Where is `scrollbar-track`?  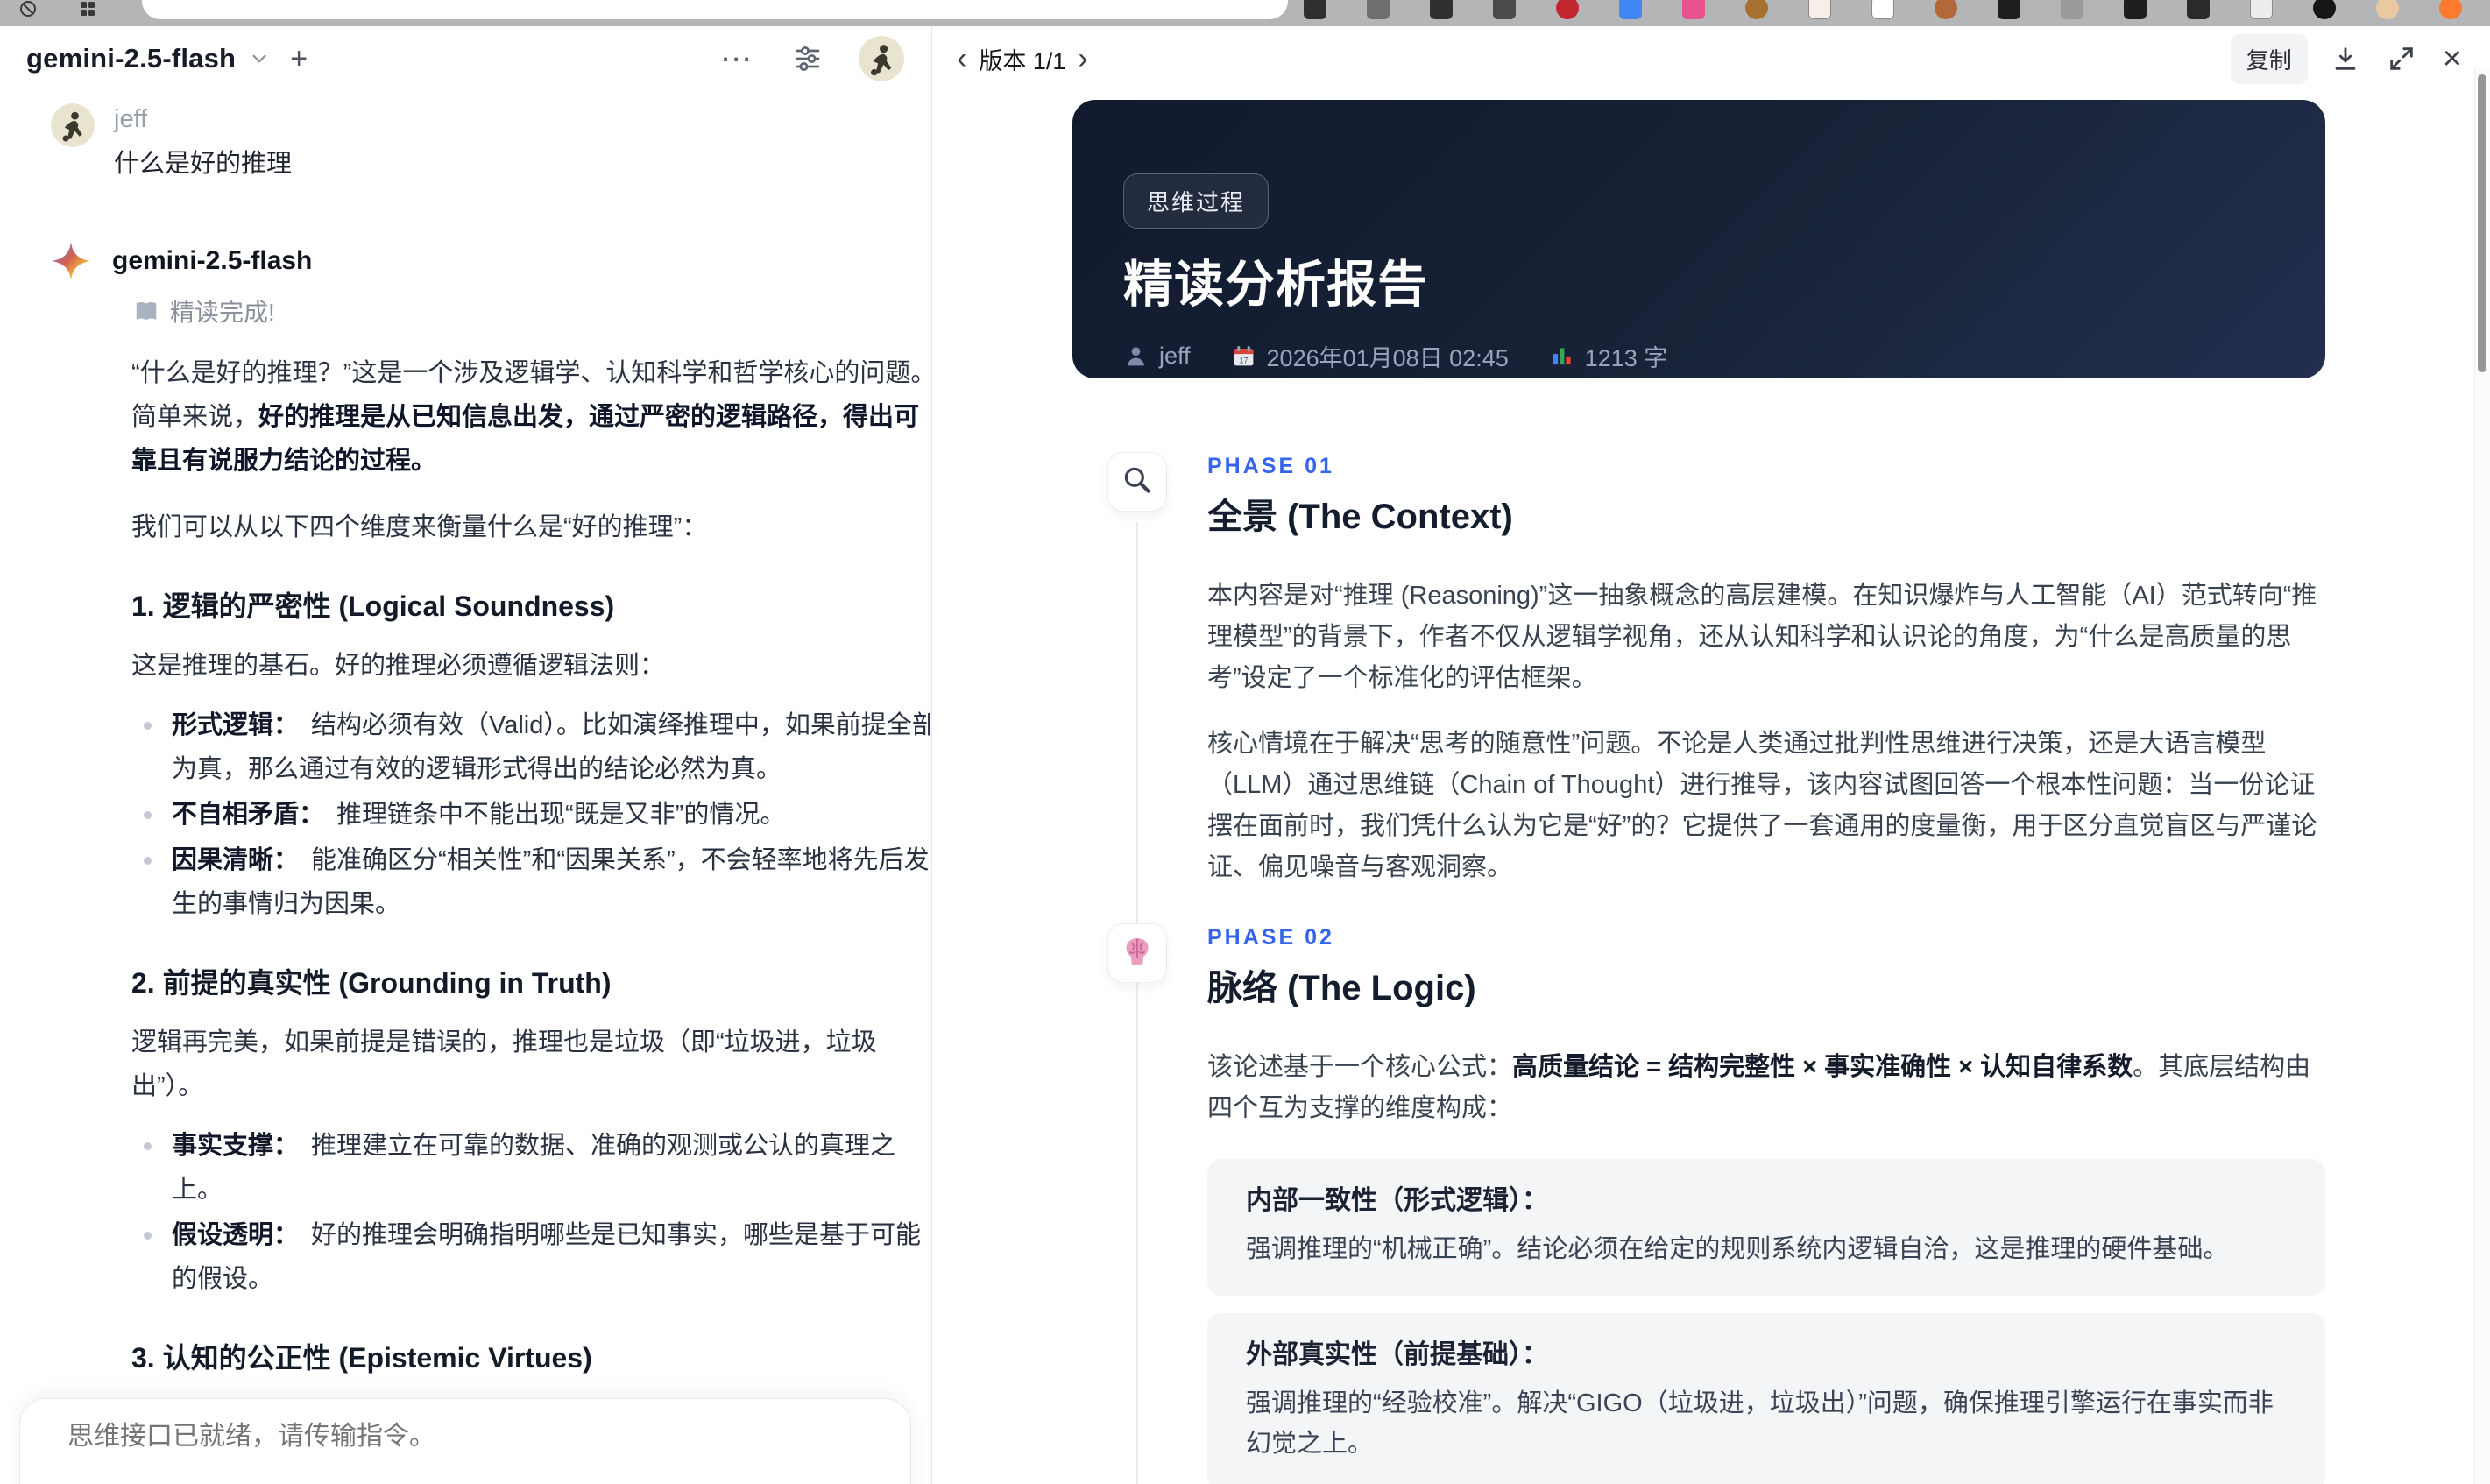 scrollbar-track is located at coordinates (2482, 776).